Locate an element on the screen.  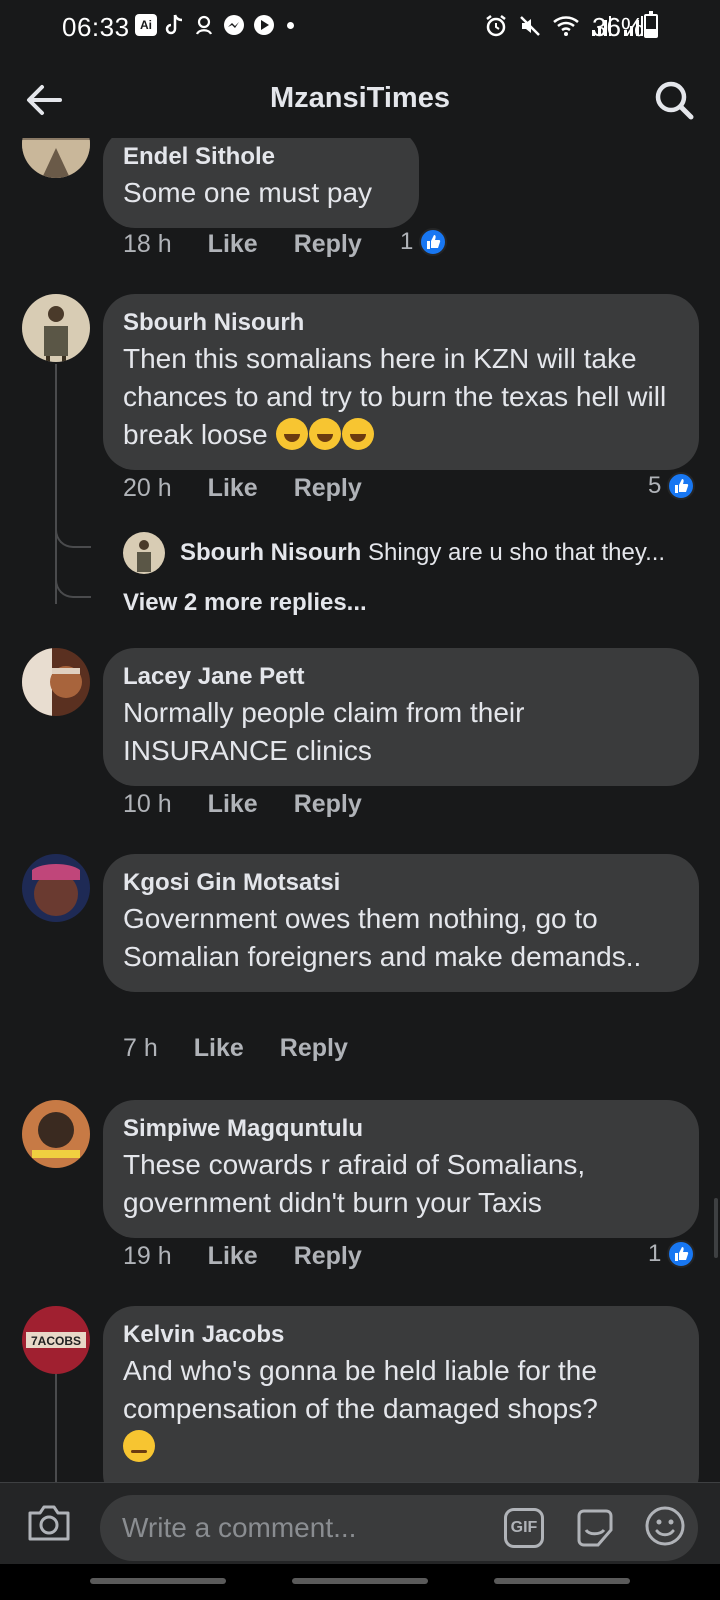
commenter-name: Kgosi Gin Motsatsi is located at coordinates (401, 883).